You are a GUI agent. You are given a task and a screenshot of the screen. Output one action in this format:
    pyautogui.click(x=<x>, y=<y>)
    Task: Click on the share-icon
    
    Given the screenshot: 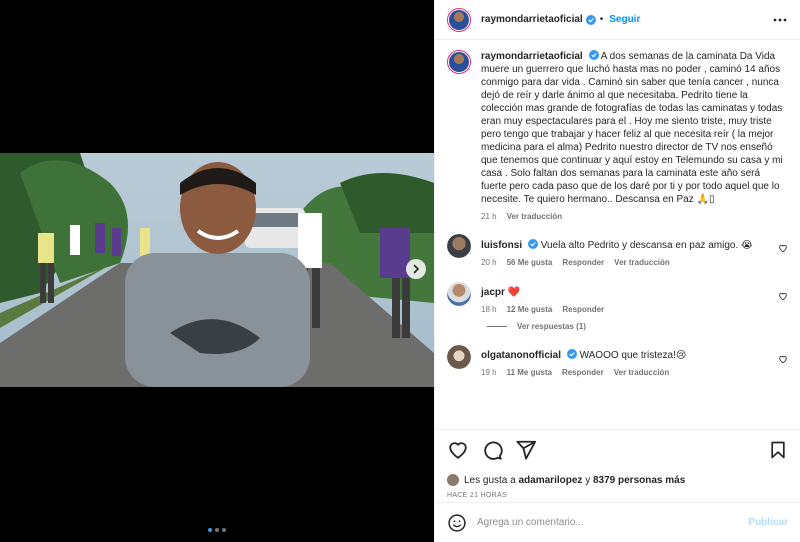 What is the action you would take?
    pyautogui.click(x=526, y=450)
    